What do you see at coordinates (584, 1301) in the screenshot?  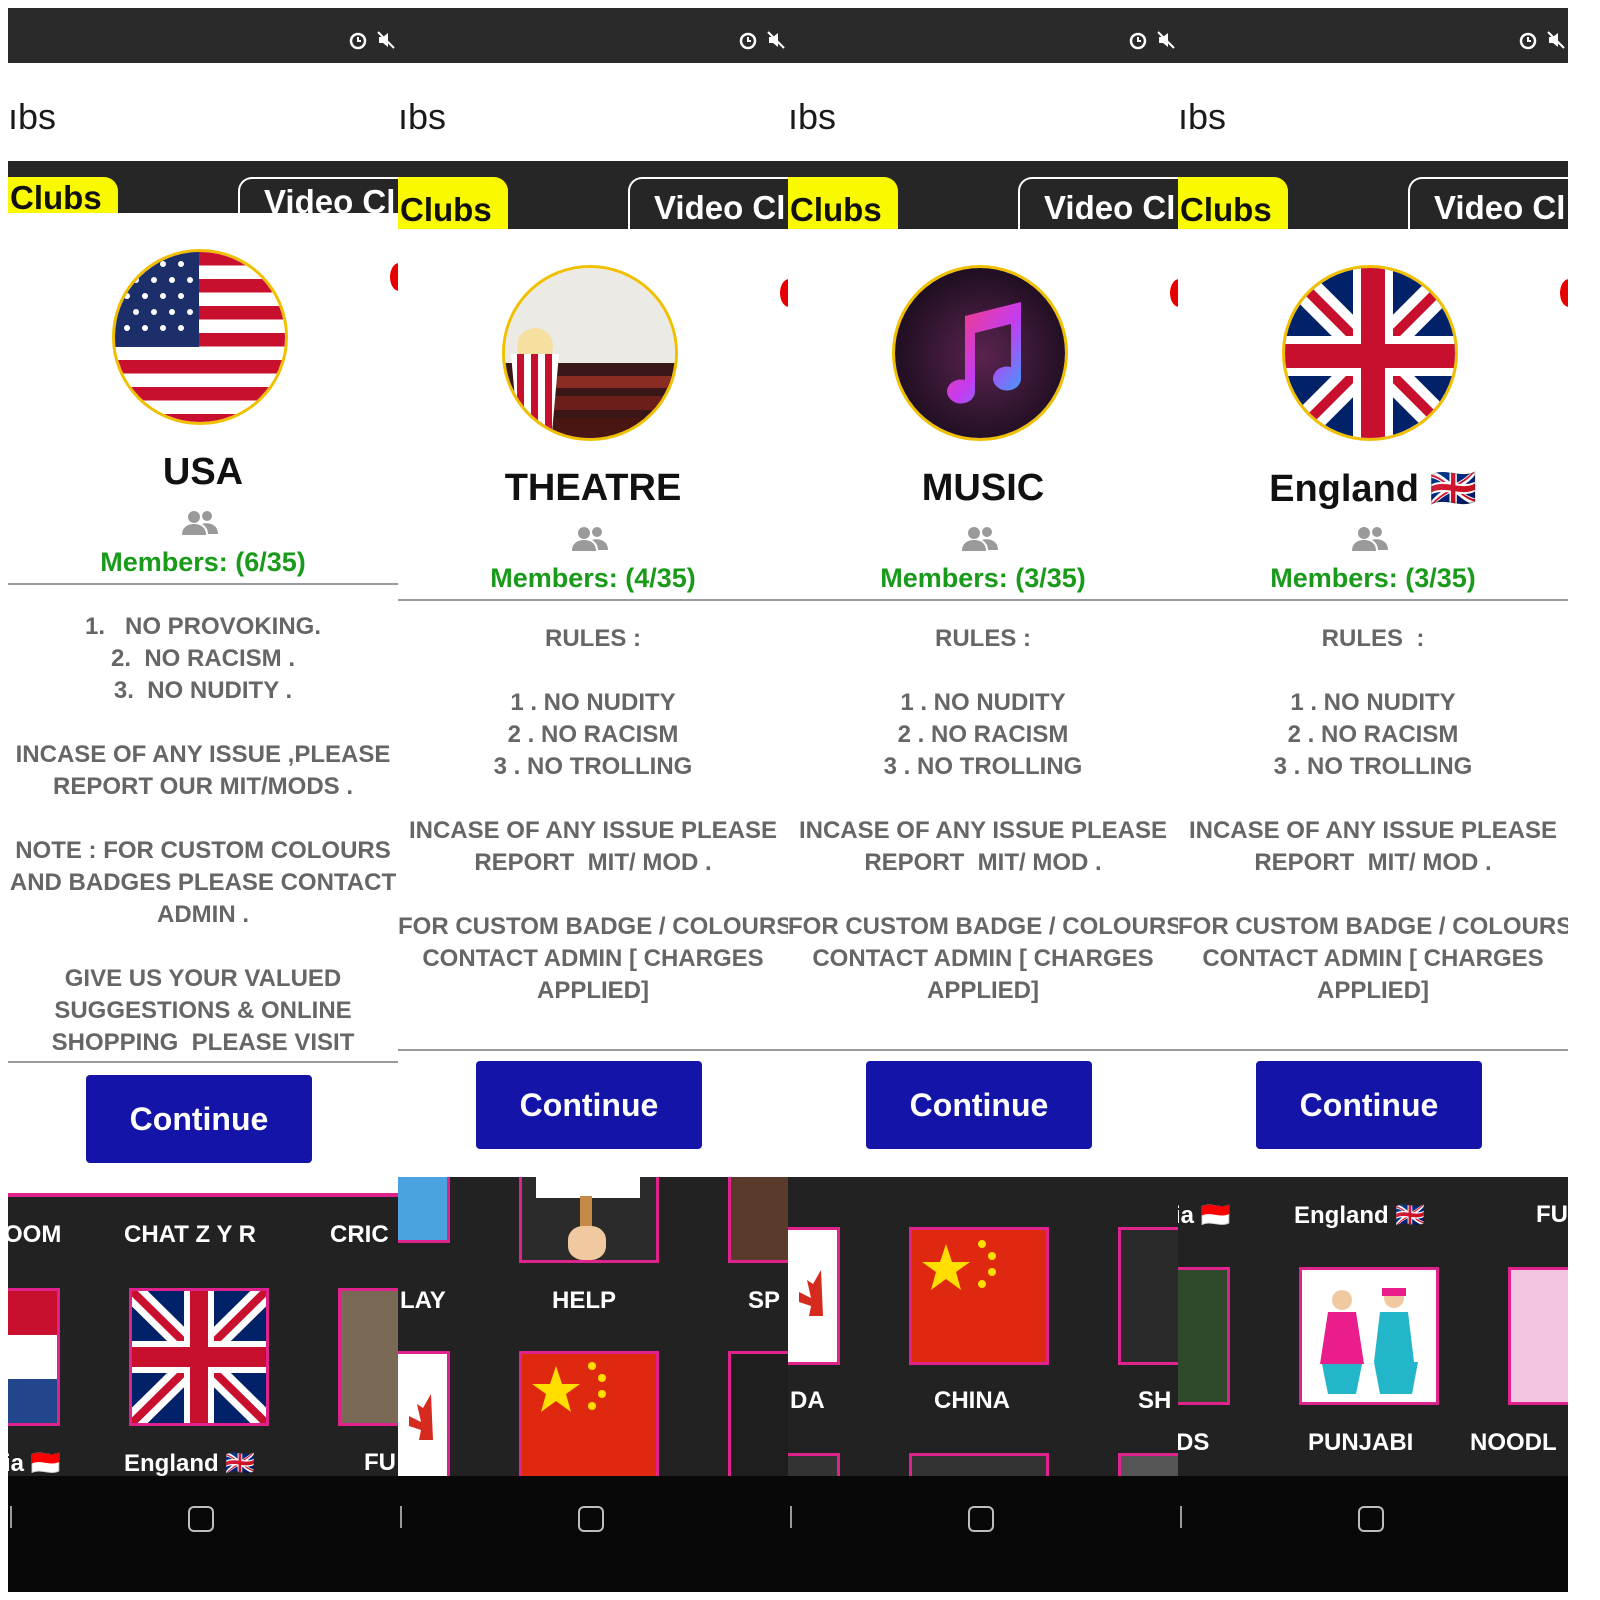 I see `grid-item-label: HELP` at bounding box center [584, 1301].